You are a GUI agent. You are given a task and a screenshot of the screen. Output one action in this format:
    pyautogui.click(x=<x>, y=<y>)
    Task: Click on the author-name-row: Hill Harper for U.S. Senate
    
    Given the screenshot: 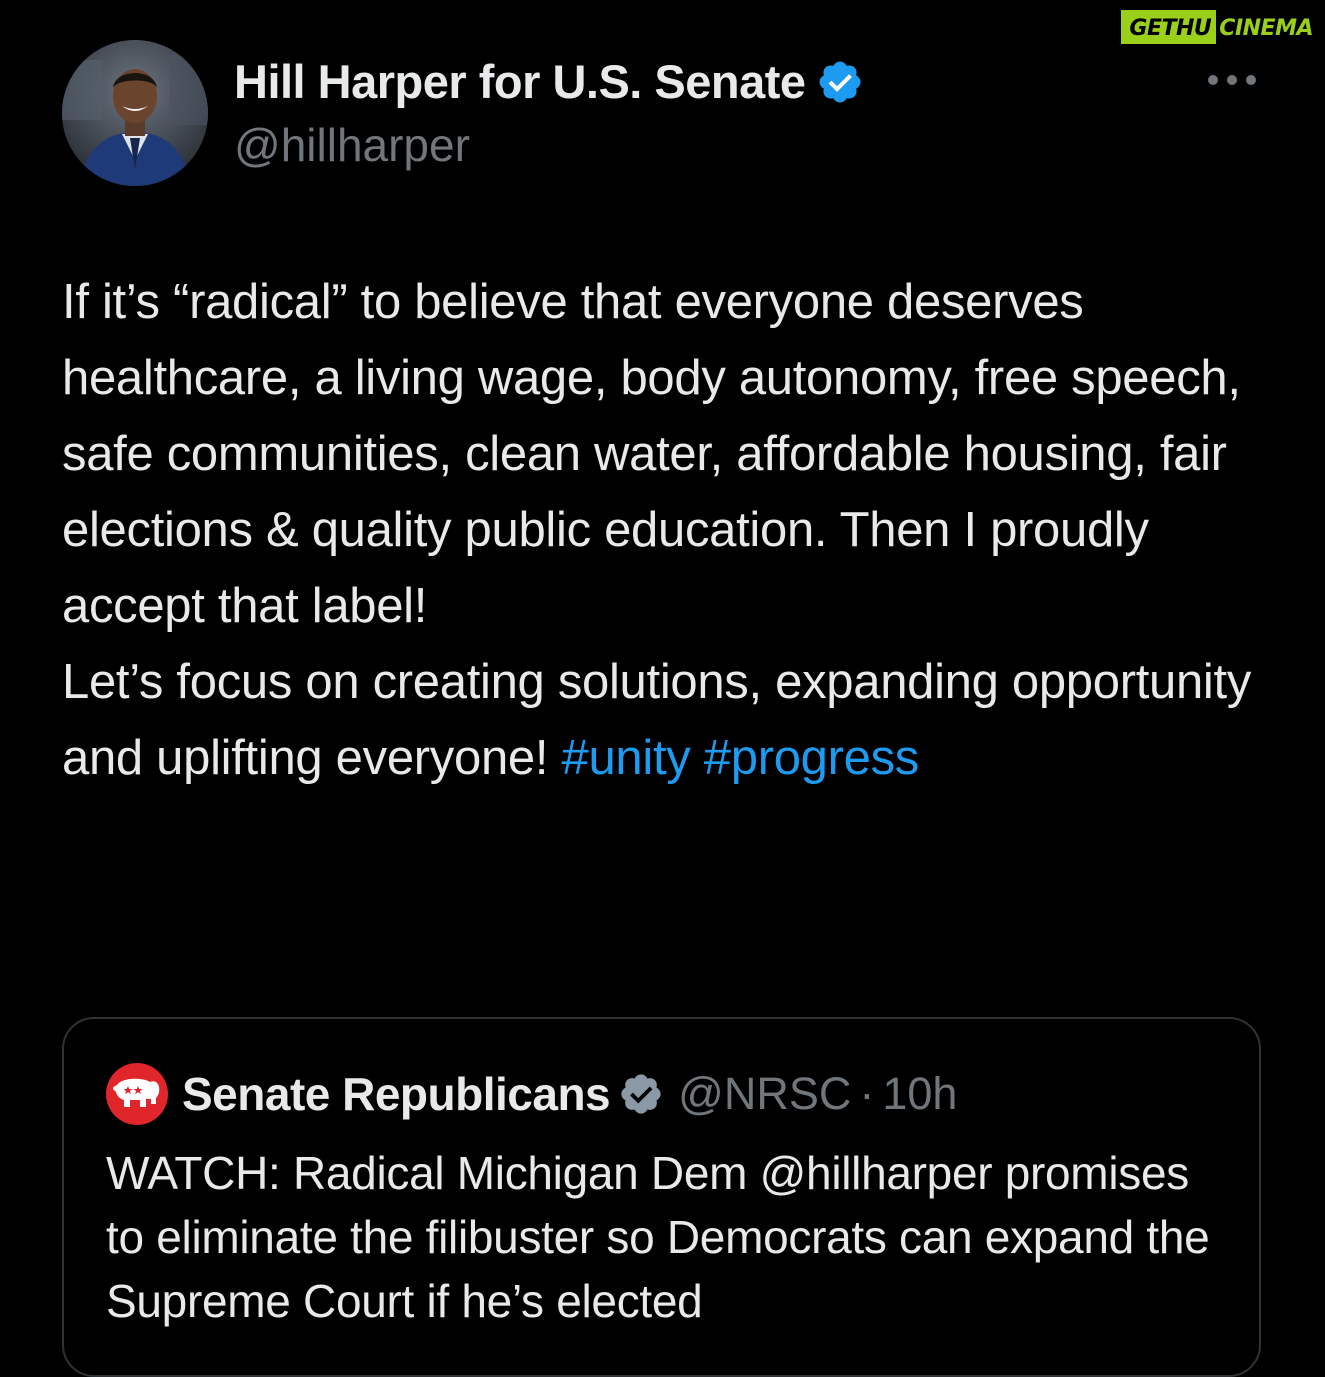 What is the action you would take?
    pyautogui.click(x=549, y=81)
    